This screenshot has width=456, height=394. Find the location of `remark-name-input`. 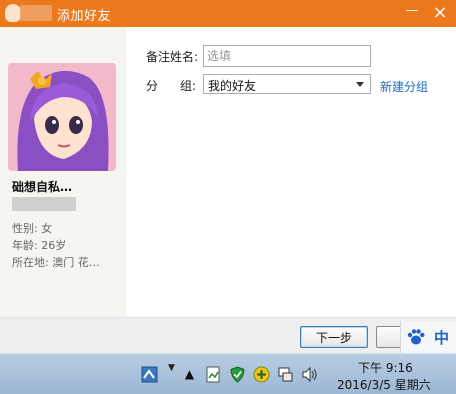

remark-name-input is located at coordinates (287, 56).